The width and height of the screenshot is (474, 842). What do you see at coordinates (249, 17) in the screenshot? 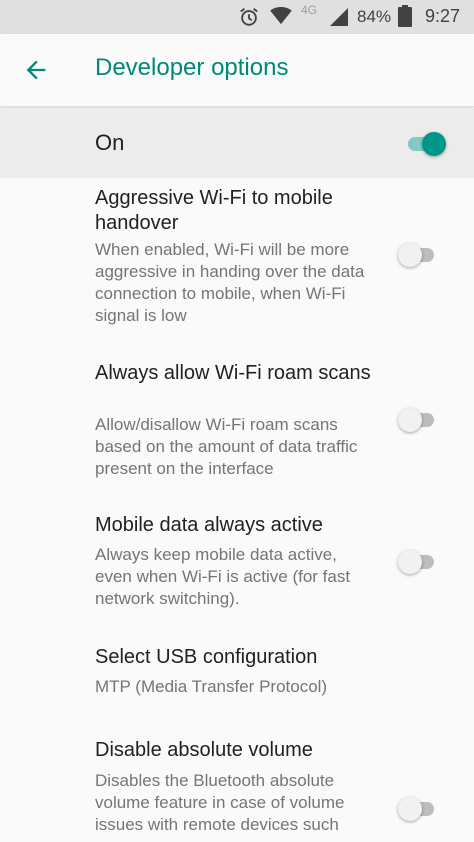
I see `alarm-icon` at bounding box center [249, 17].